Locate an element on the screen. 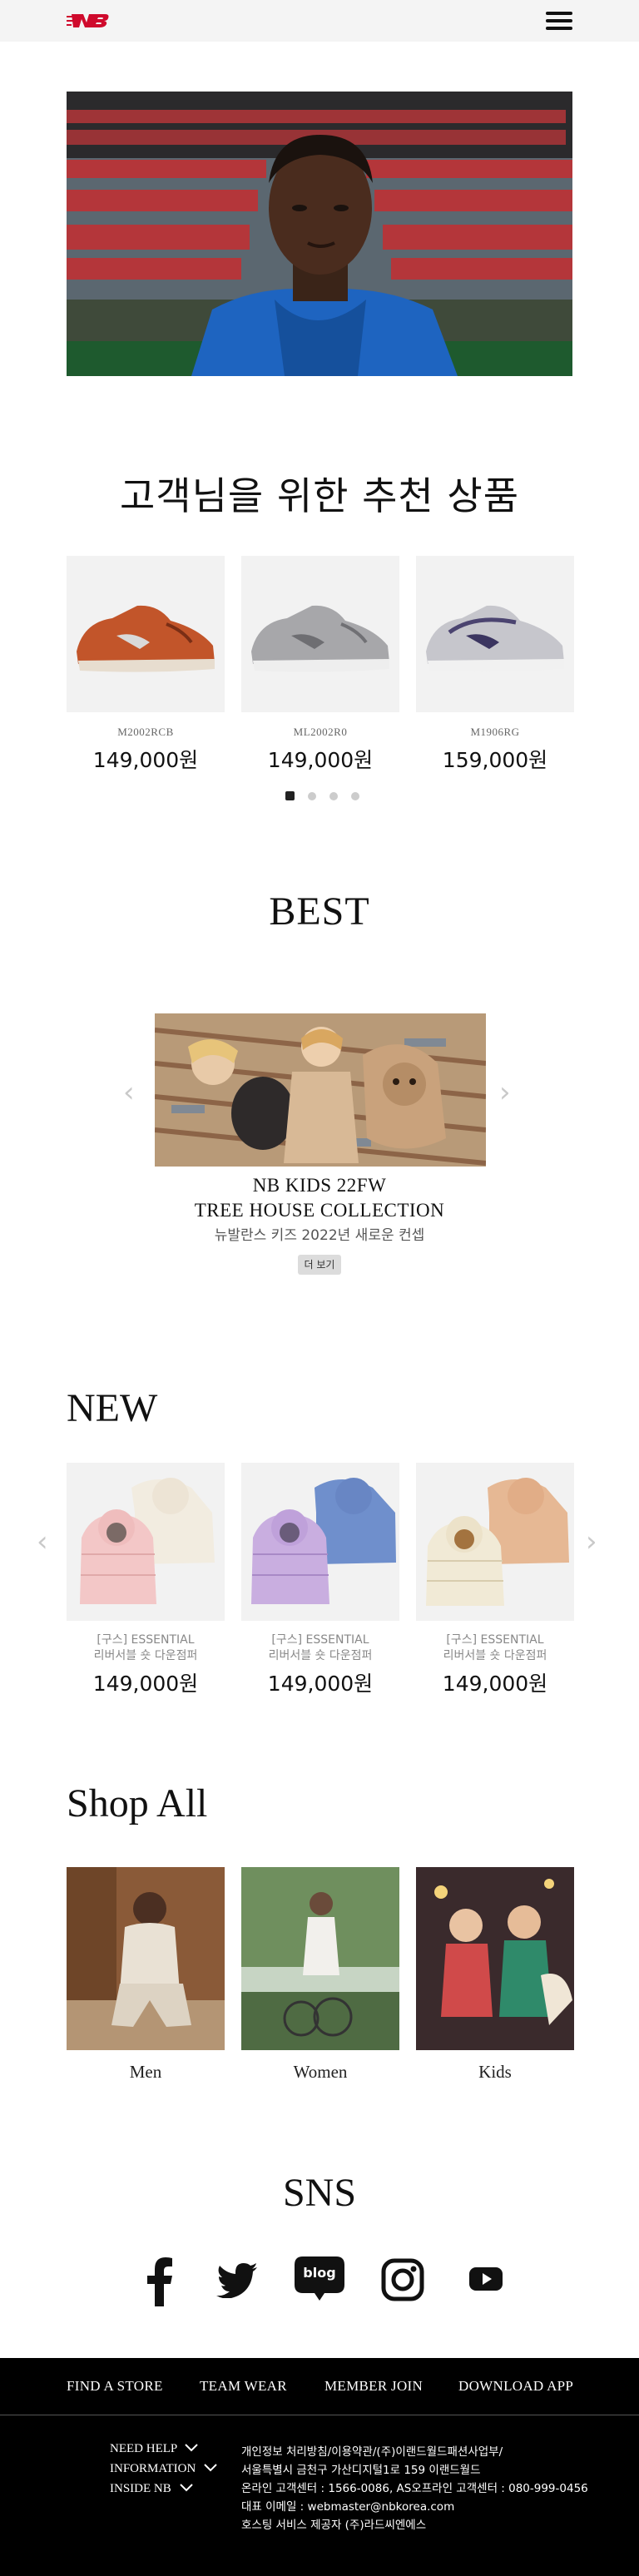  product-card: M1906RG 159,000원 is located at coordinates (495, 665).